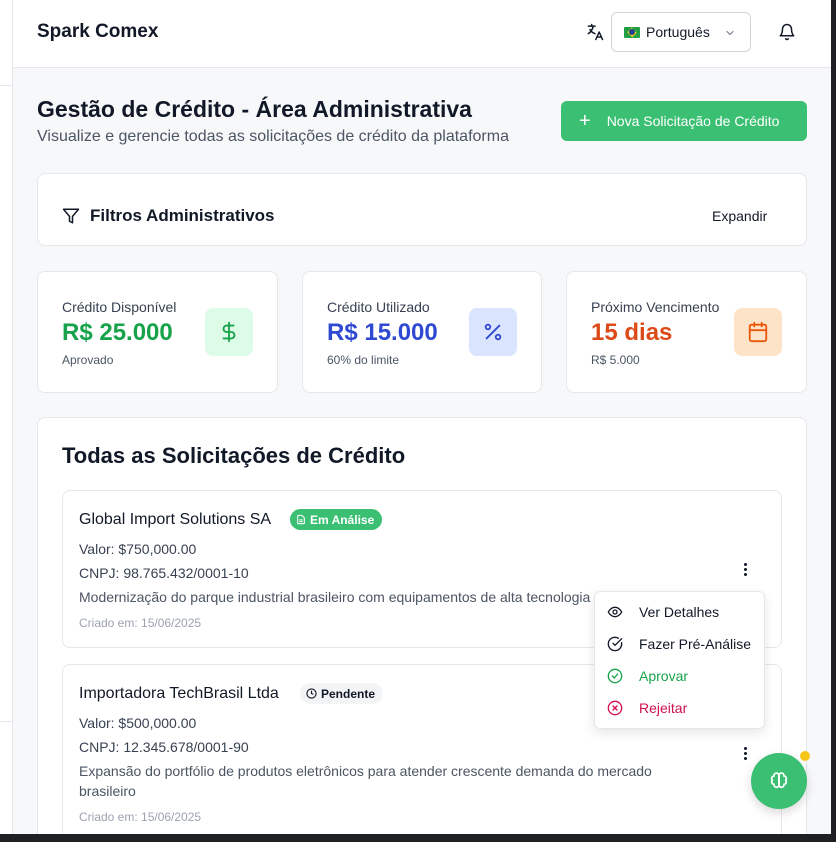  I want to click on menu-item-reject: Rejeitar, so click(679, 708).